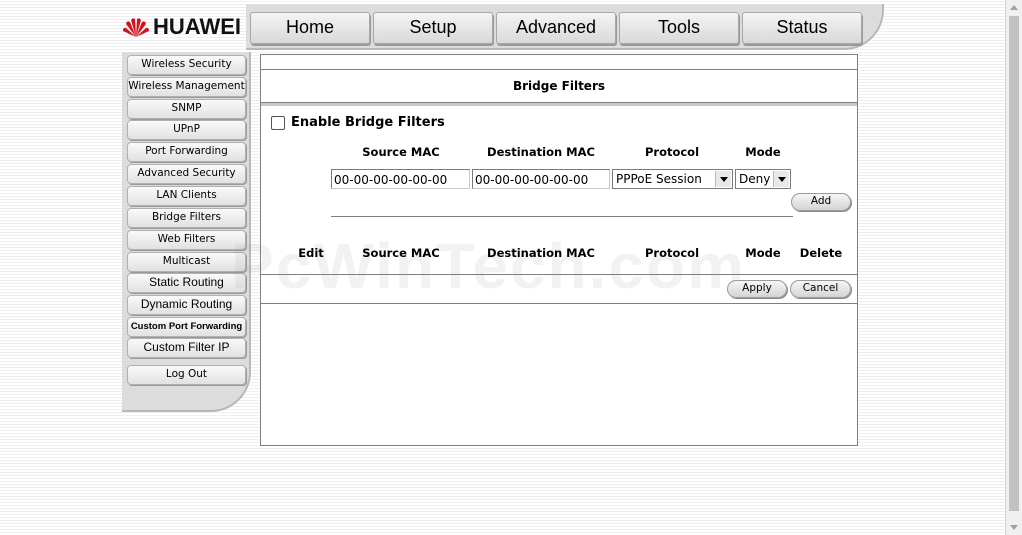 This screenshot has height=535, width=1022. I want to click on vertical-scrollbar, so click(1013, 267).